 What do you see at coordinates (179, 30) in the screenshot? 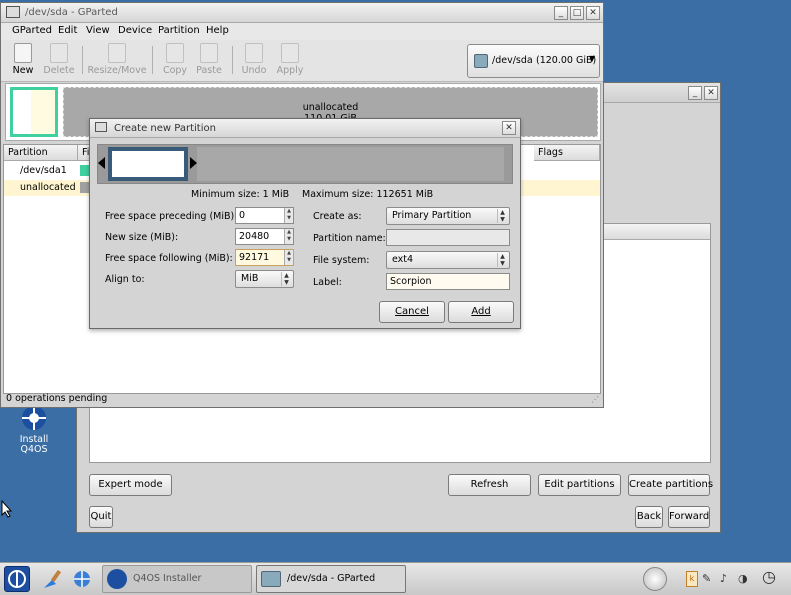
I see `menu-partition: Partition` at bounding box center [179, 30].